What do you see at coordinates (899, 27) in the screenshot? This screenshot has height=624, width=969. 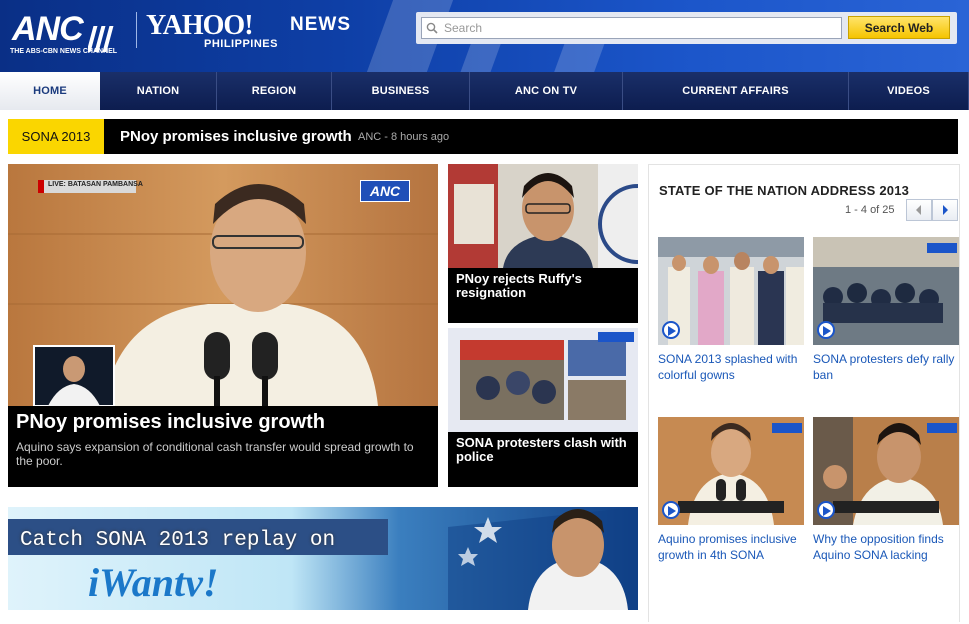 I see `search-web-button: Search Web` at bounding box center [899, 27].